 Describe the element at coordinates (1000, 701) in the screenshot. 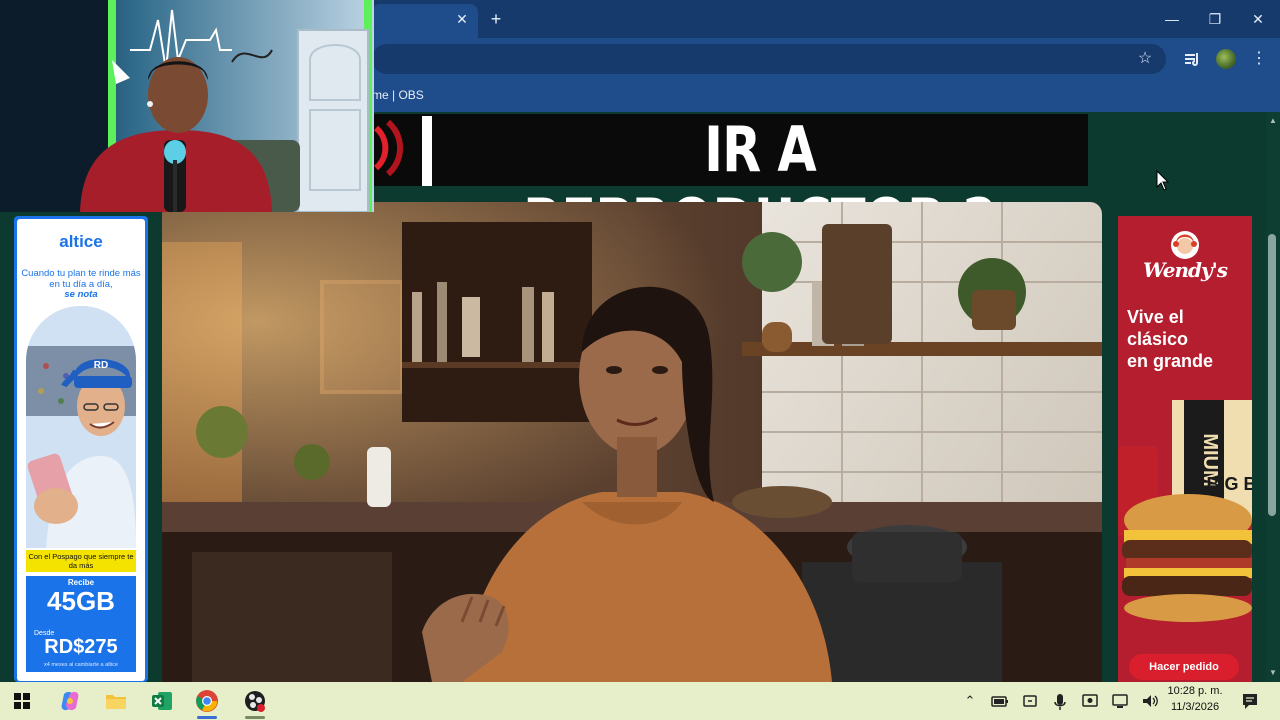

I see `battery-icon` at that location.